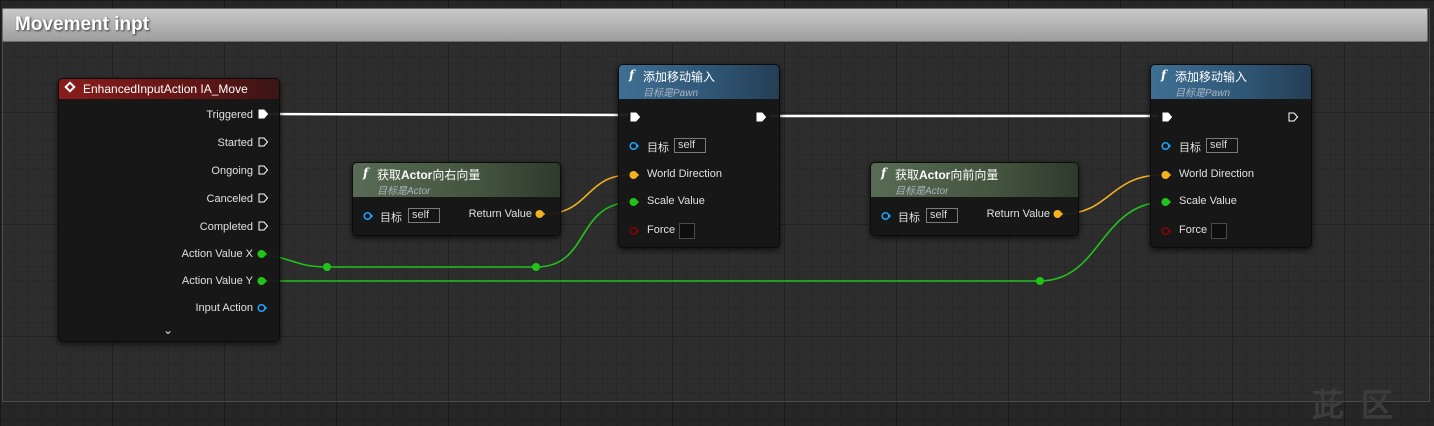 This screenshot has height=426, width=1434. I want to click on pin-label-canceled: Canceled, so click(229, 199).